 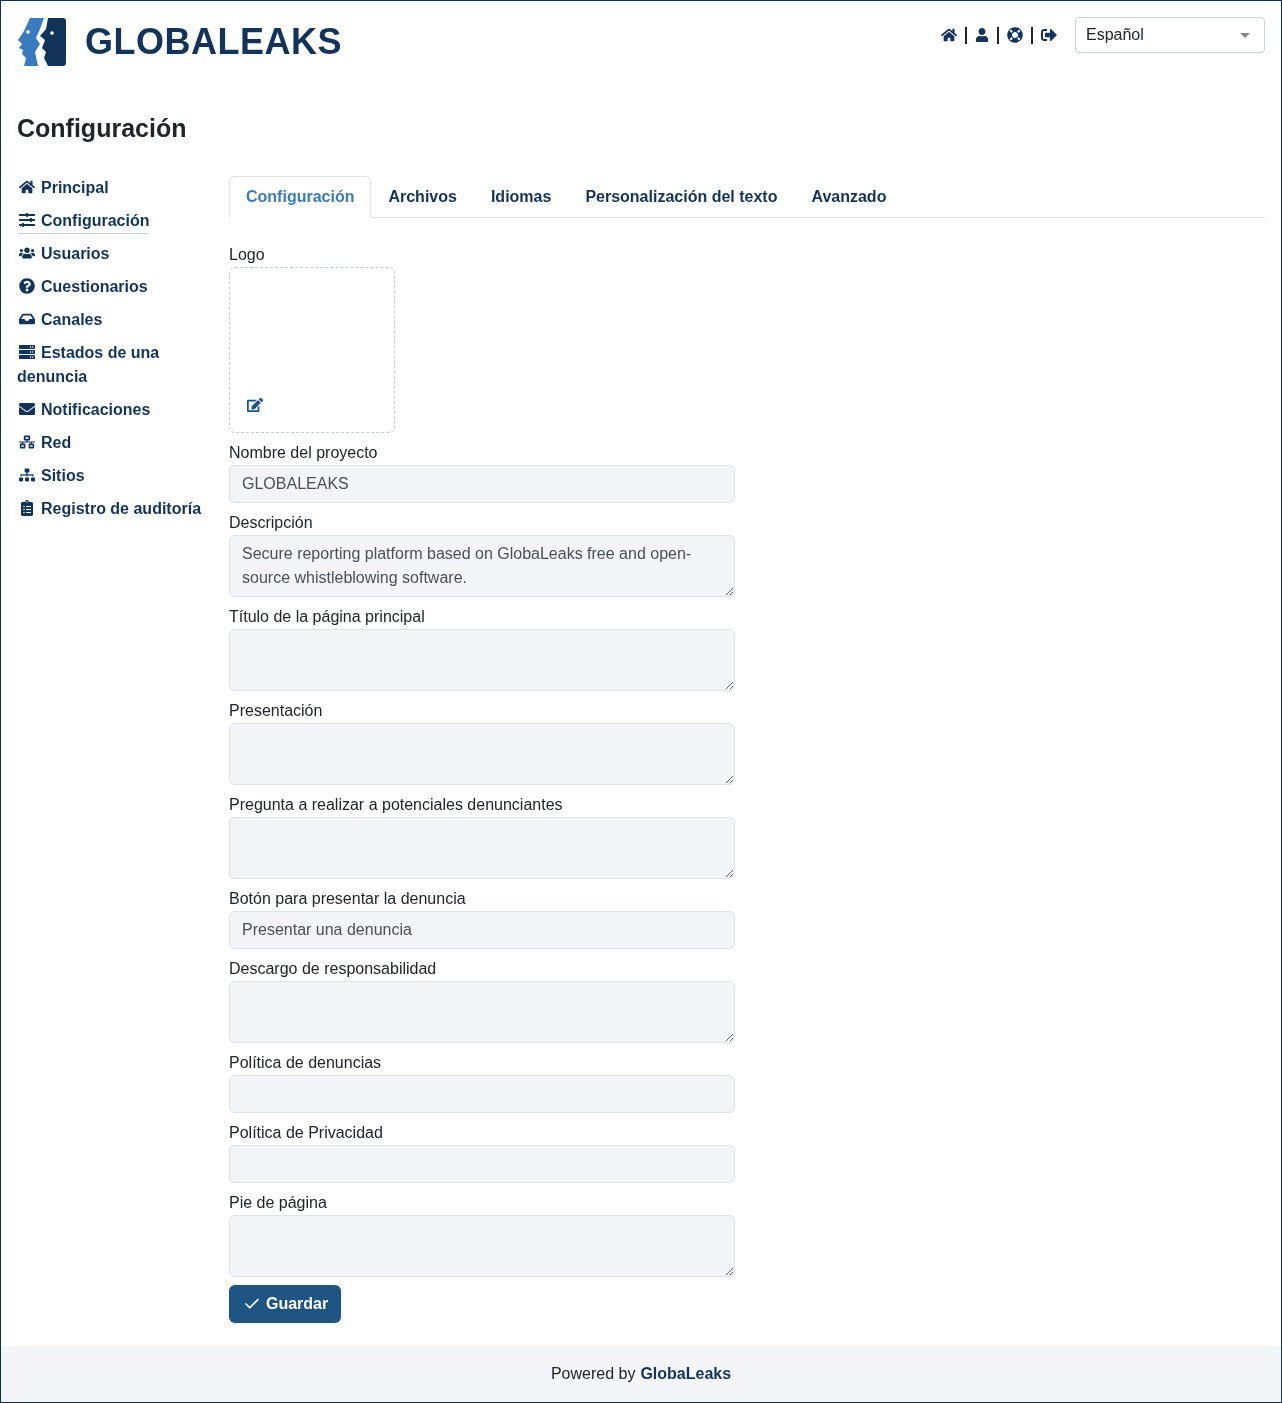 What do you see at coordinates (593, 1374) in the screenshot?
I see `footer-text: Powered by` at bounding box center [593, 1374].